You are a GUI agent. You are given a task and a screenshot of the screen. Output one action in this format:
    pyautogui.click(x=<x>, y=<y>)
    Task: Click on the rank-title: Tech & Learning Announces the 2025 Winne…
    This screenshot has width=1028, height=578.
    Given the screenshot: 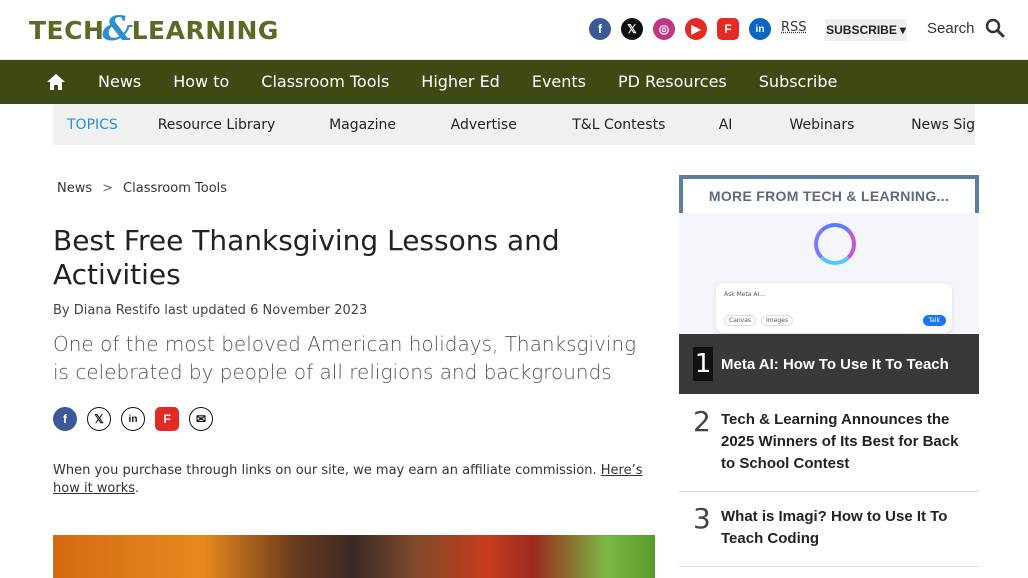 What is the action you would take?
    pyautogui.click(x=840, y=441)
    